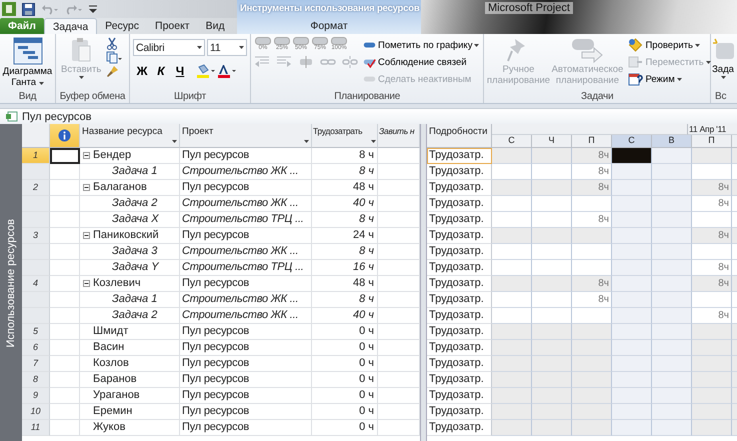 This screenshot has height=441, width=737. Describe the element at coordinates (36, 188) in the screenshot. I see `row-number: 2` at that location.